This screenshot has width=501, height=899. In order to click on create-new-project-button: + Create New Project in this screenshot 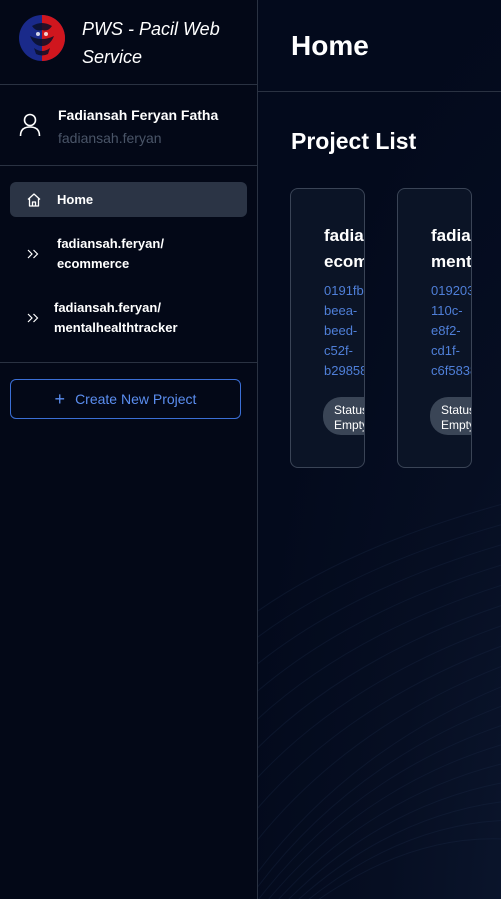, I will do `click(125, 399)`.